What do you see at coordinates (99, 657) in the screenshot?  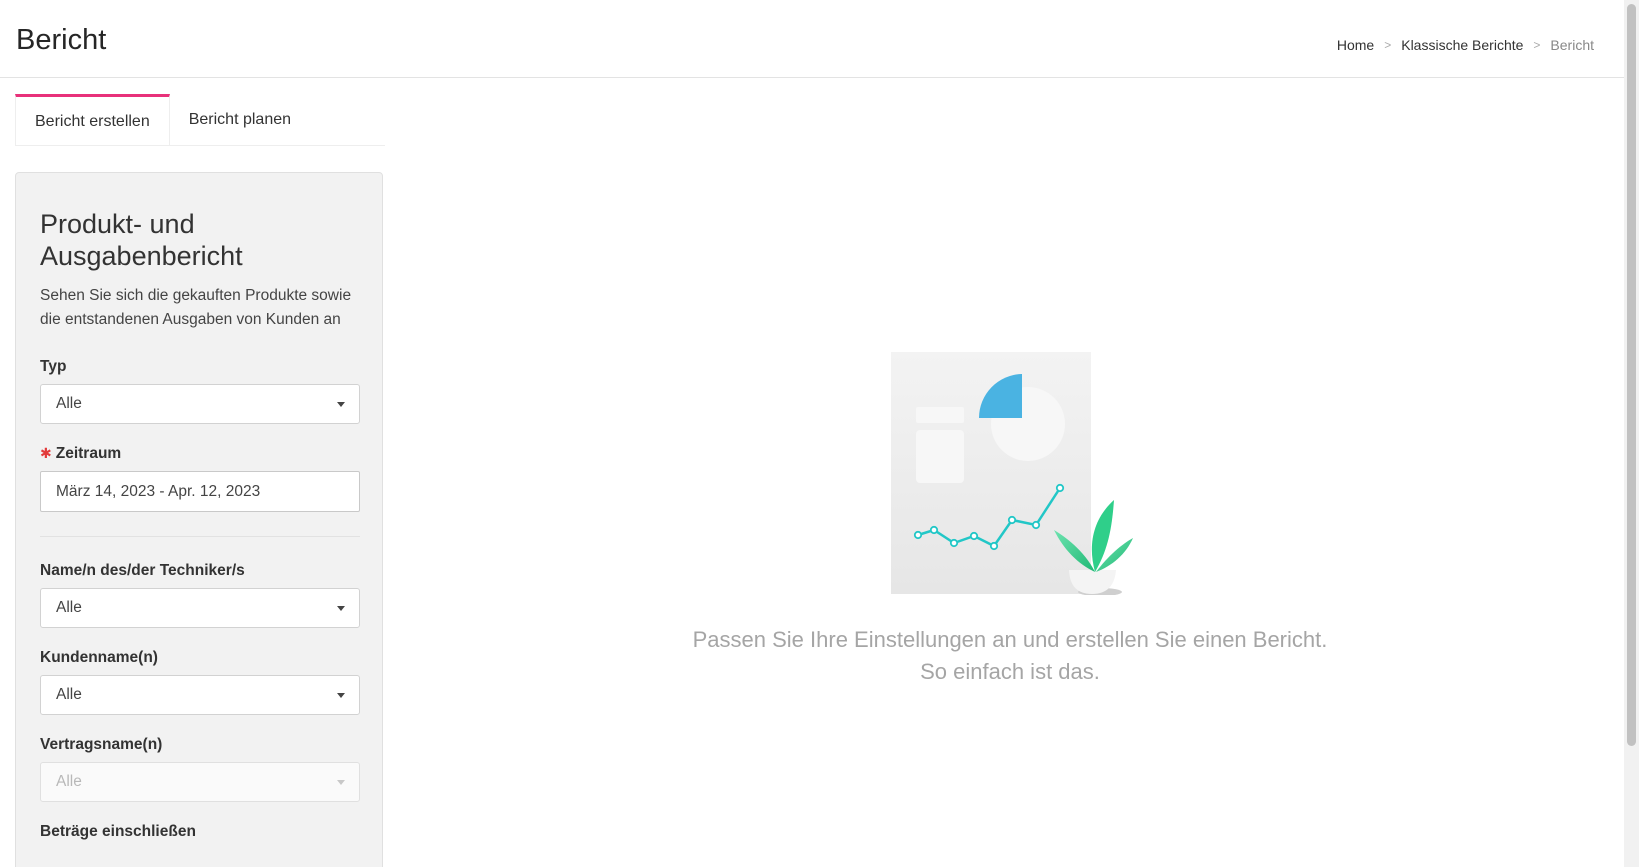 I see `kunden-label: Kundenname(n)` at bounding box center [99, 657].